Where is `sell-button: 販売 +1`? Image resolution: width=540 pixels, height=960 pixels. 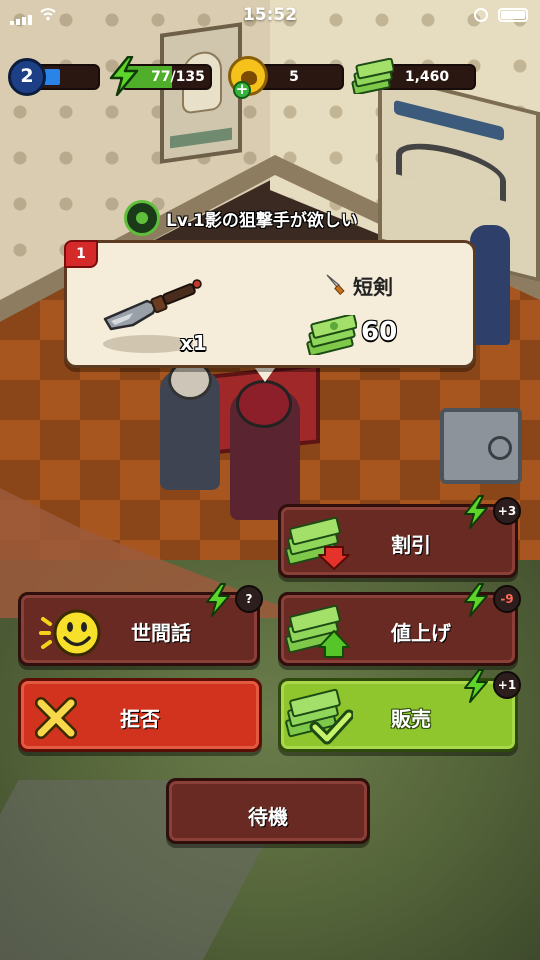
sell-button: 販売 +1 is located at coordinates (399, 710).